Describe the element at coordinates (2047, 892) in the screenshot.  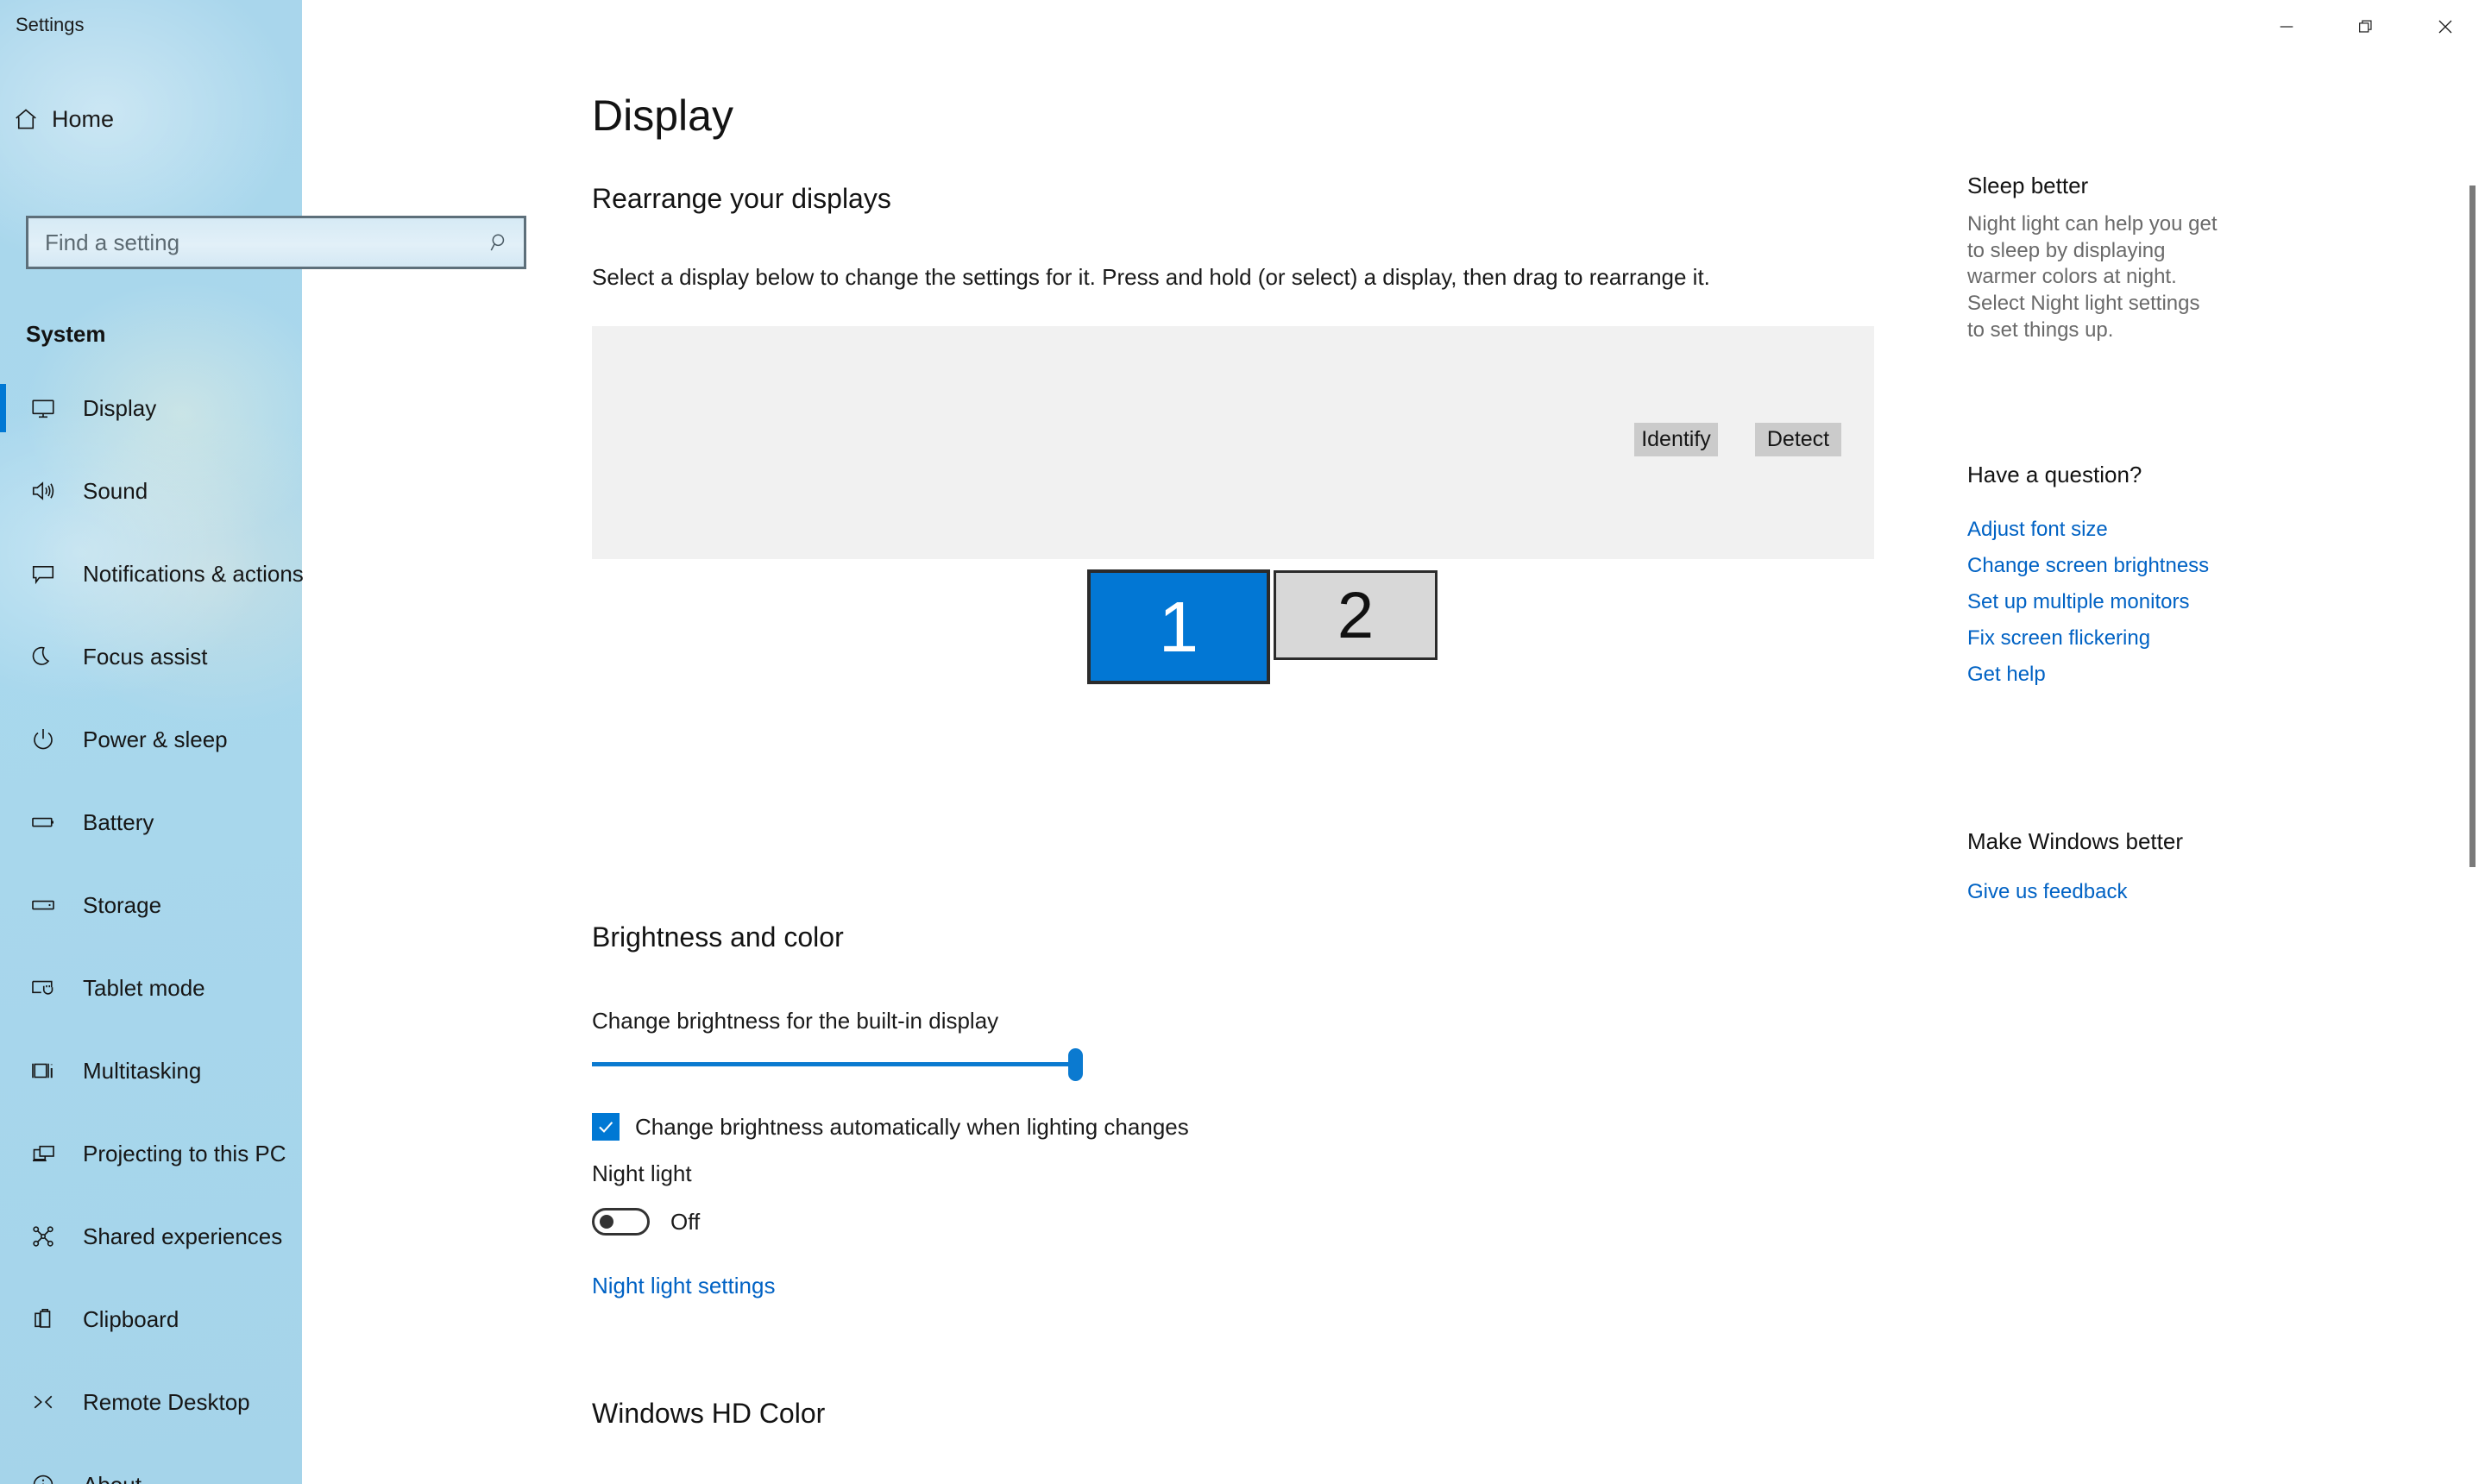
I see `link-give-us-feedback: Give us feedback` at that location.